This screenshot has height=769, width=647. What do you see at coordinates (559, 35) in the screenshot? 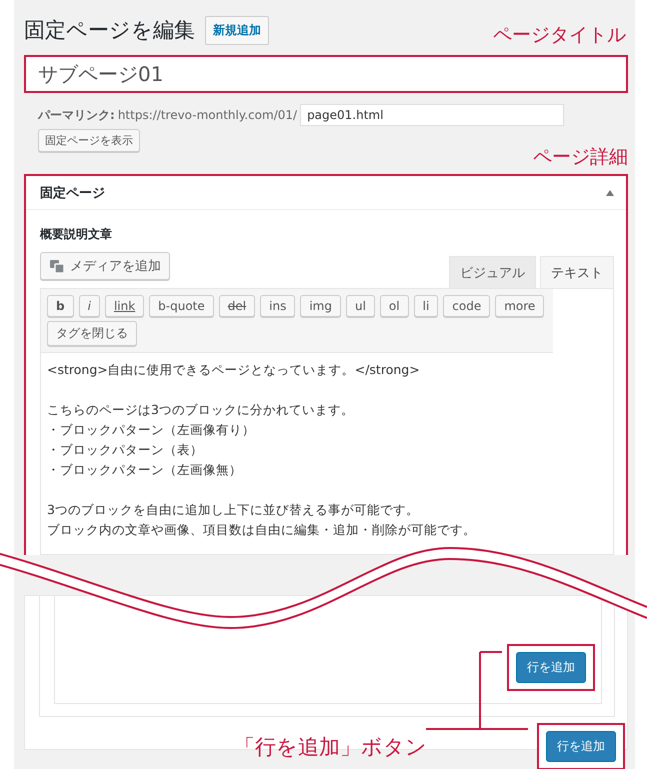
I see `annotation-label: ページタイトル` at bounding box center [559, 35].